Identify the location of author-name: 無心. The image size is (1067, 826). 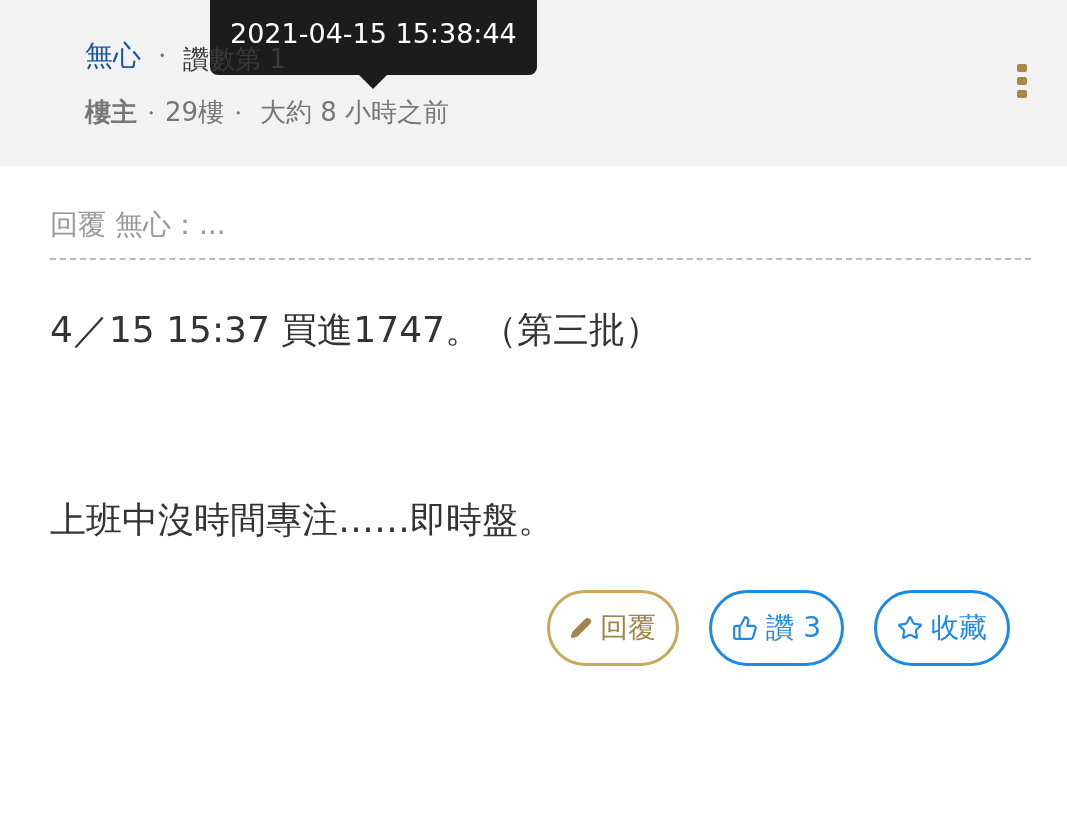
(113, 55).